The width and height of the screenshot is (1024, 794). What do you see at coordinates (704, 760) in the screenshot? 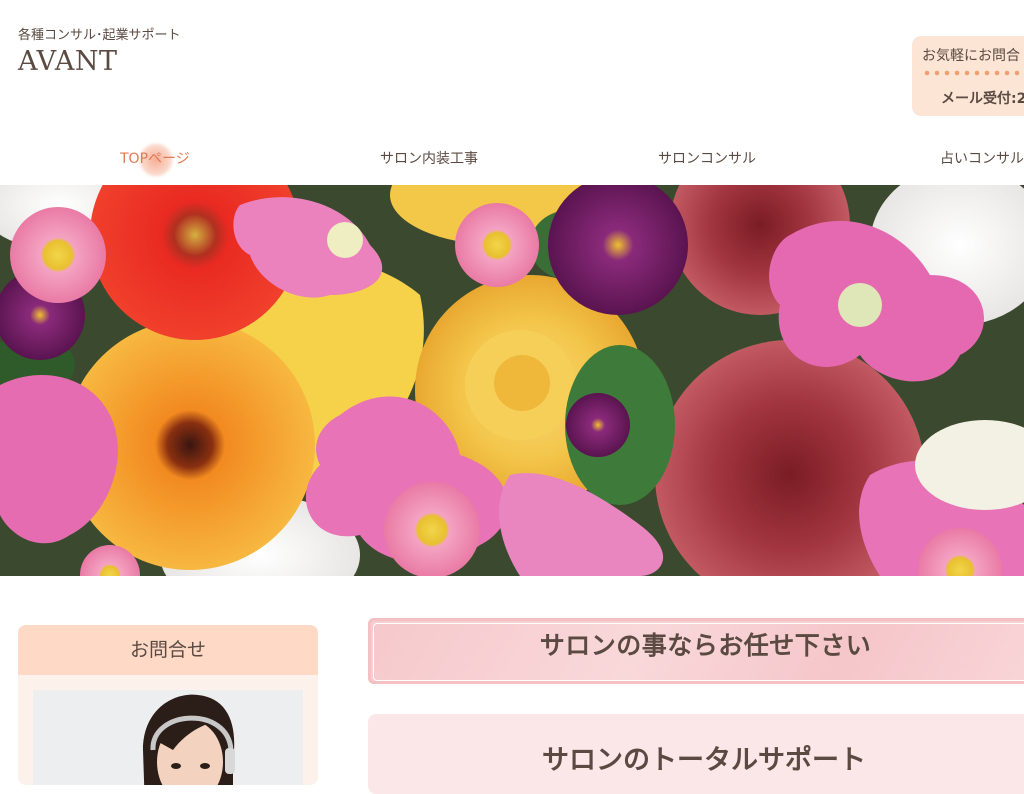
I see `section-title: サロンのトータルサポート` at bounding box center [704, 760].